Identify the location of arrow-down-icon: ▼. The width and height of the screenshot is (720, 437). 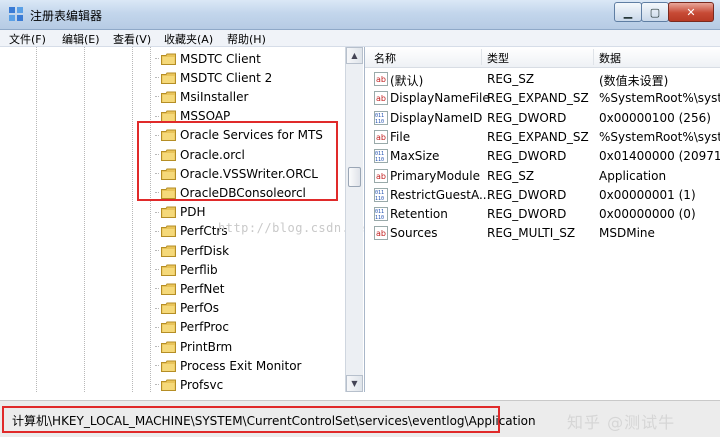
(354, 383).